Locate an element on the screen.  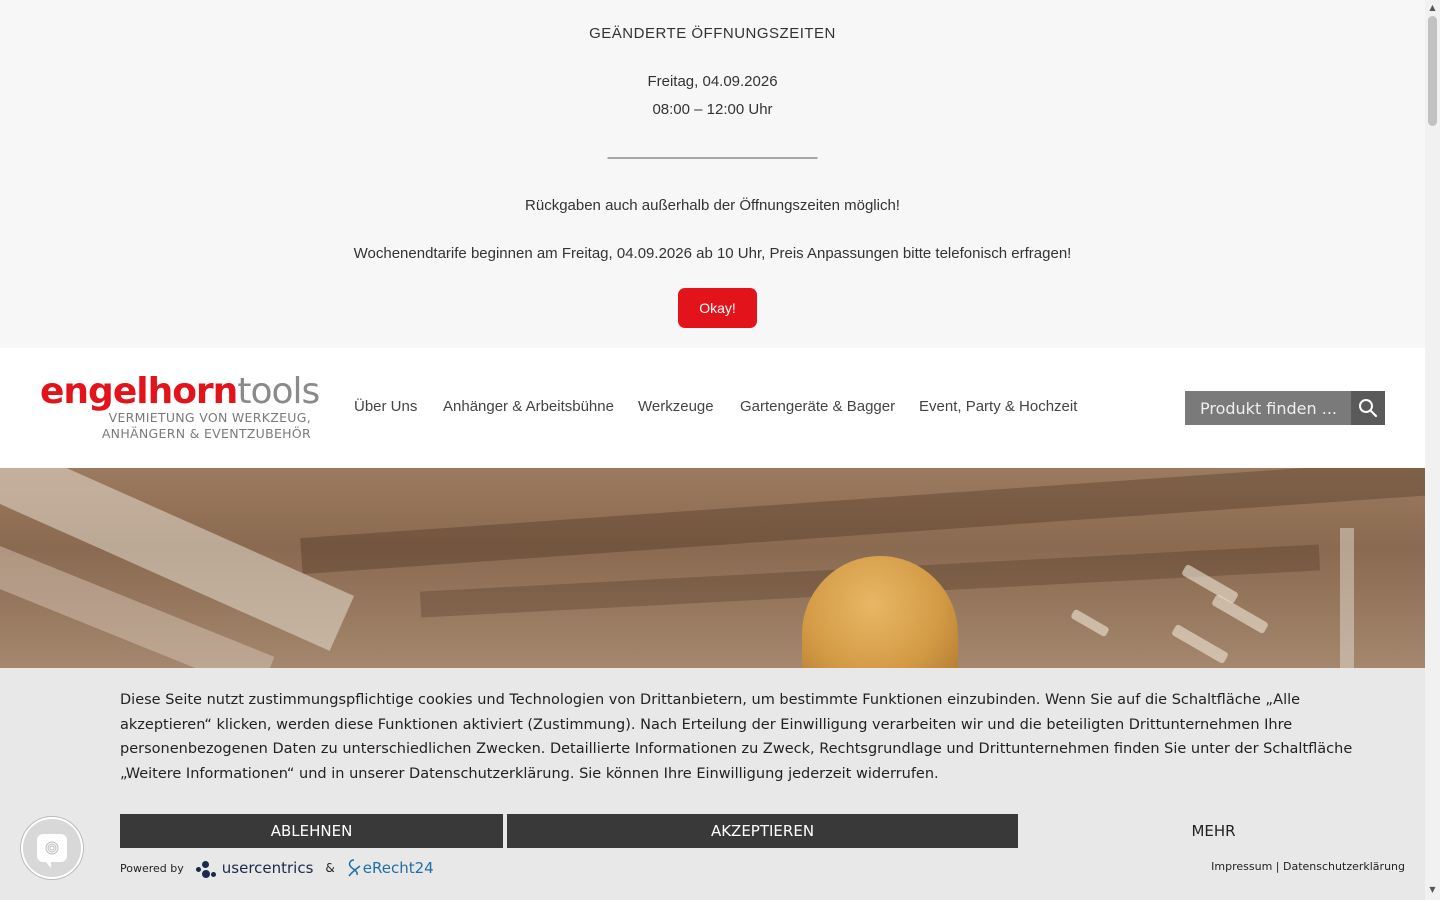
search-icon is located at coordinates (1368, 408).